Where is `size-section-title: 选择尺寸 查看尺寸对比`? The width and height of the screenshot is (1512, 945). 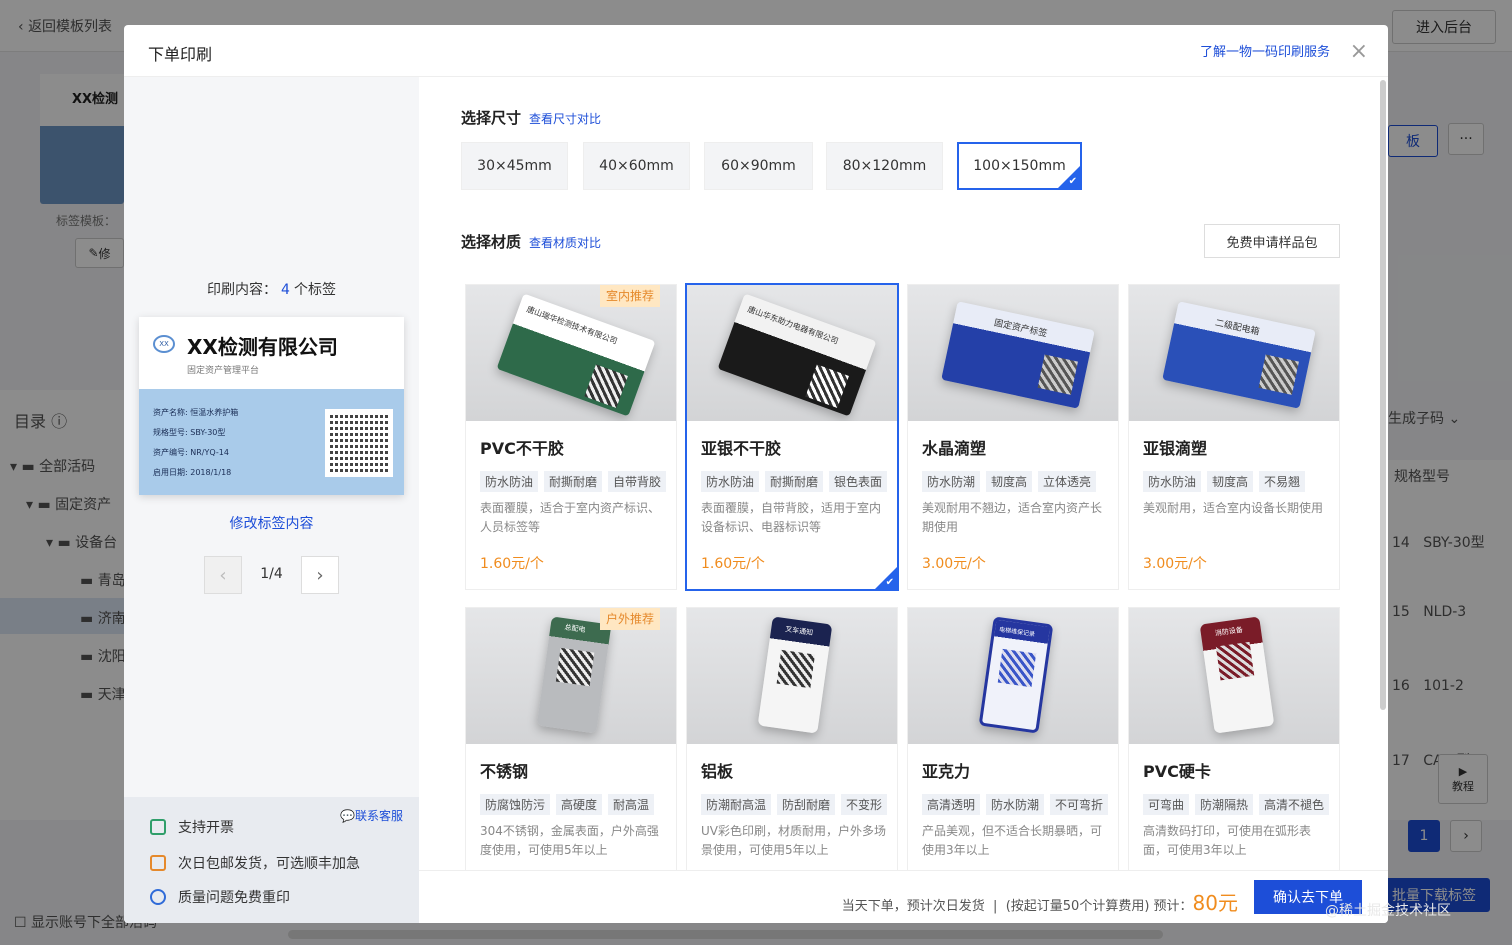 size-section-title: 选择尺寸 查看尺寸对比 is located at coordinates (531, 118).